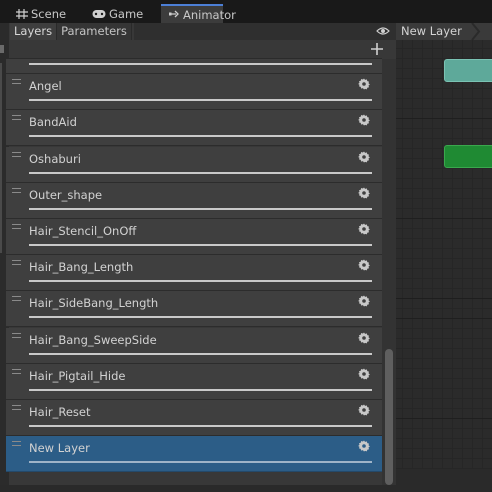 This screenshot has height=492, width=492. Describe the element at coordinates (55, 158) in the screenshot. I see `layer-name: Oshaburi` at that location.